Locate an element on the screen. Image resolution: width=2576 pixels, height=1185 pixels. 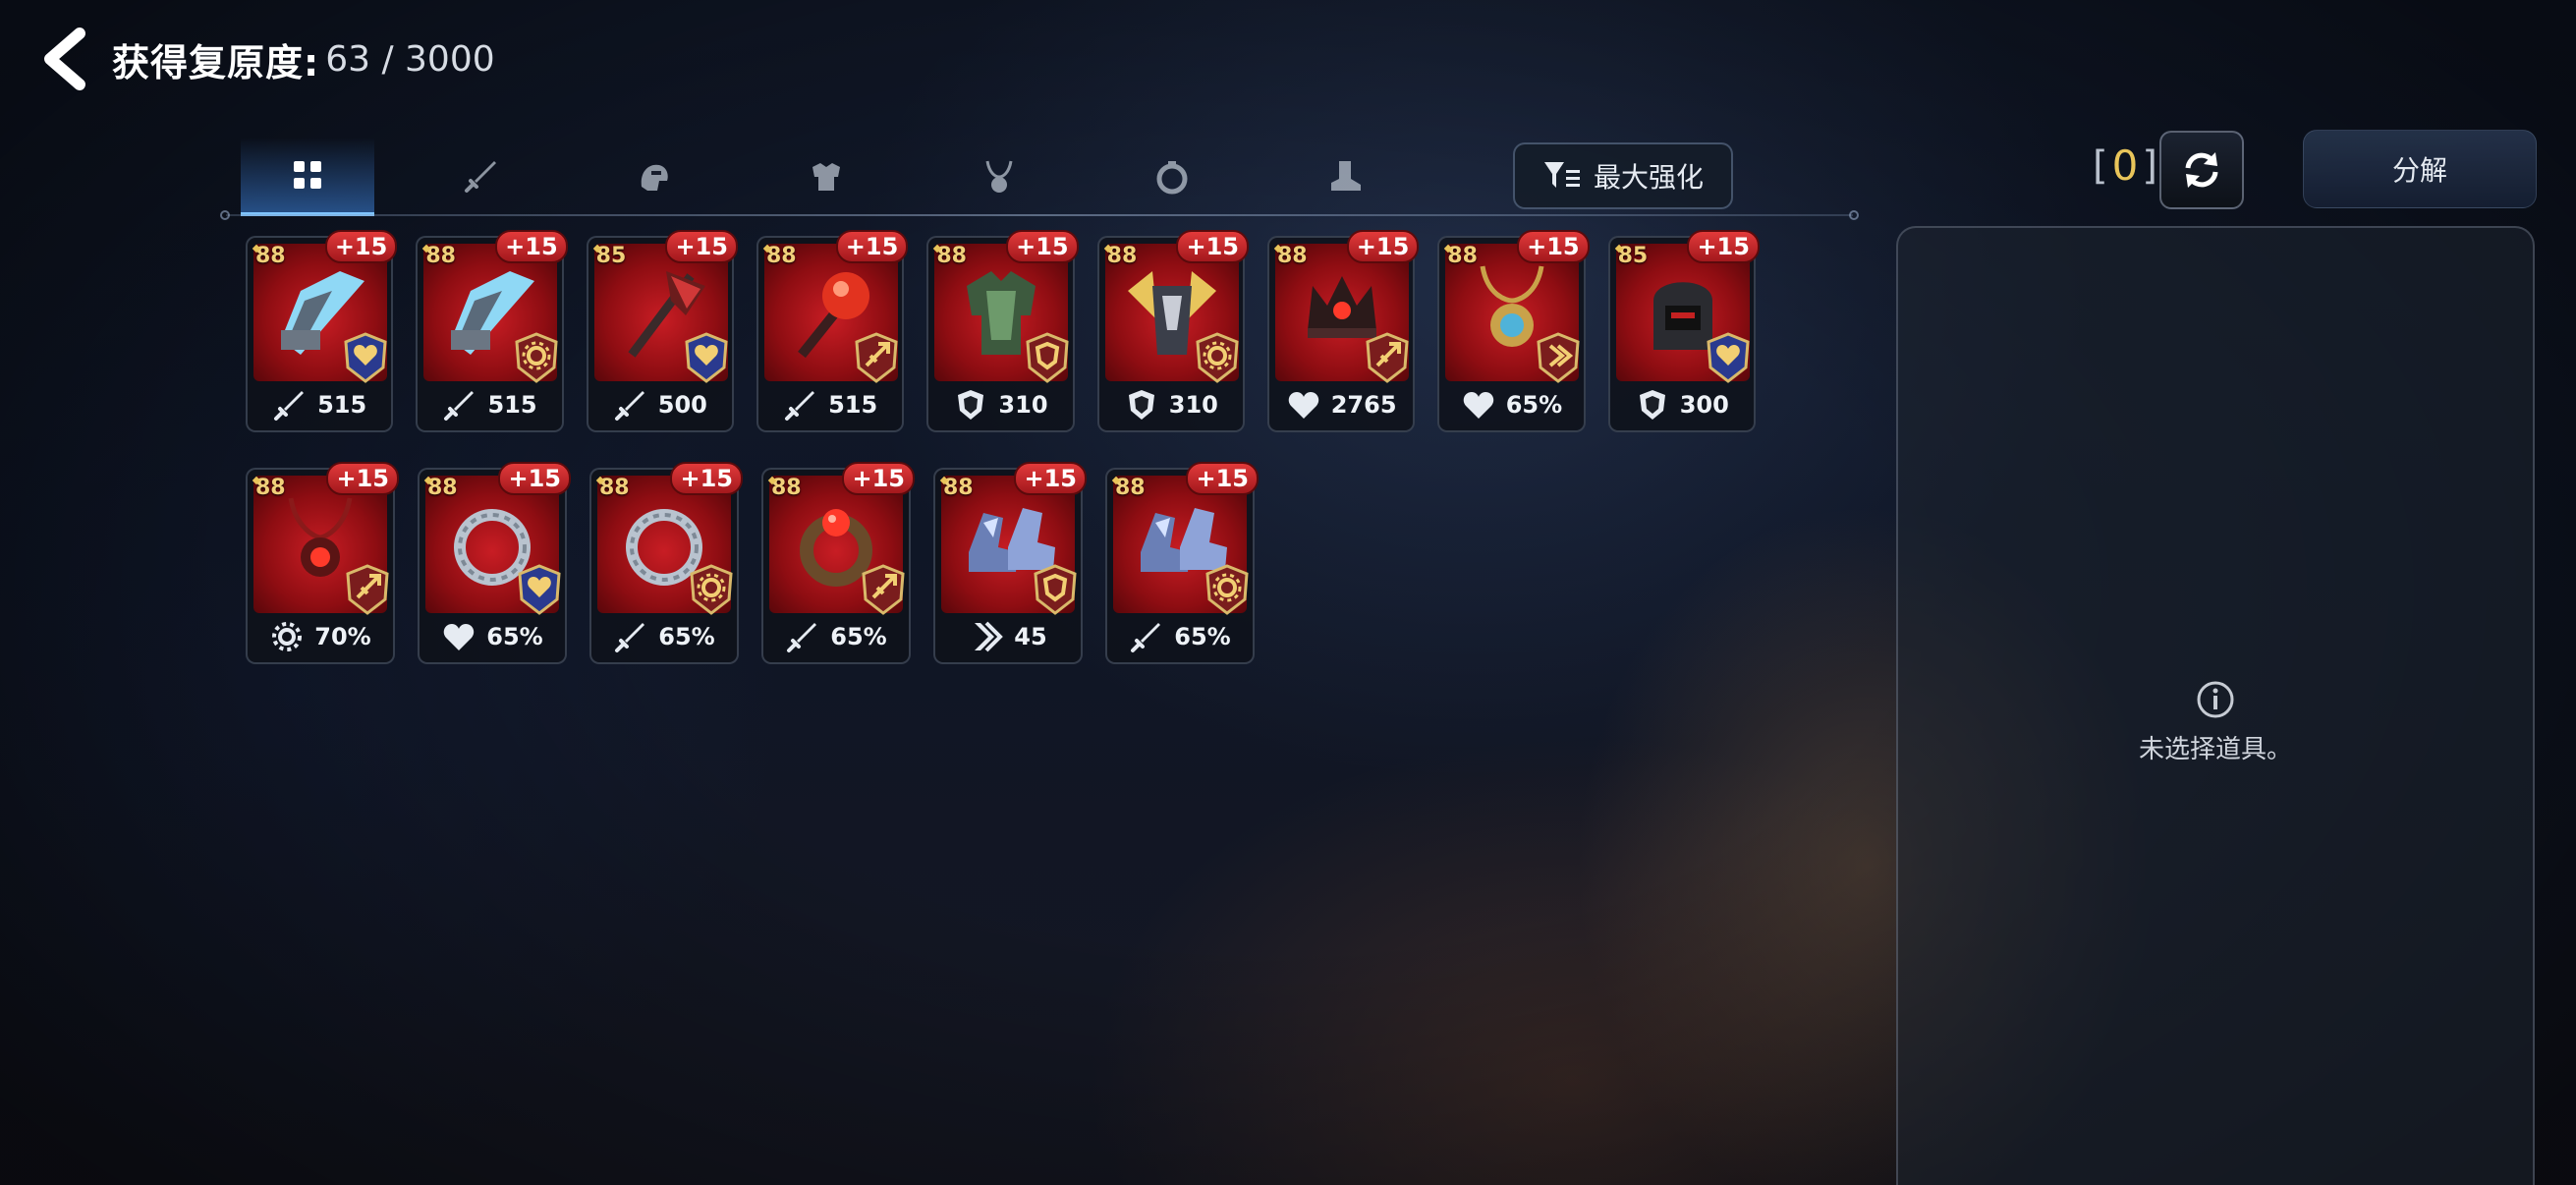
tab-all is located at coordinates (307, 177).